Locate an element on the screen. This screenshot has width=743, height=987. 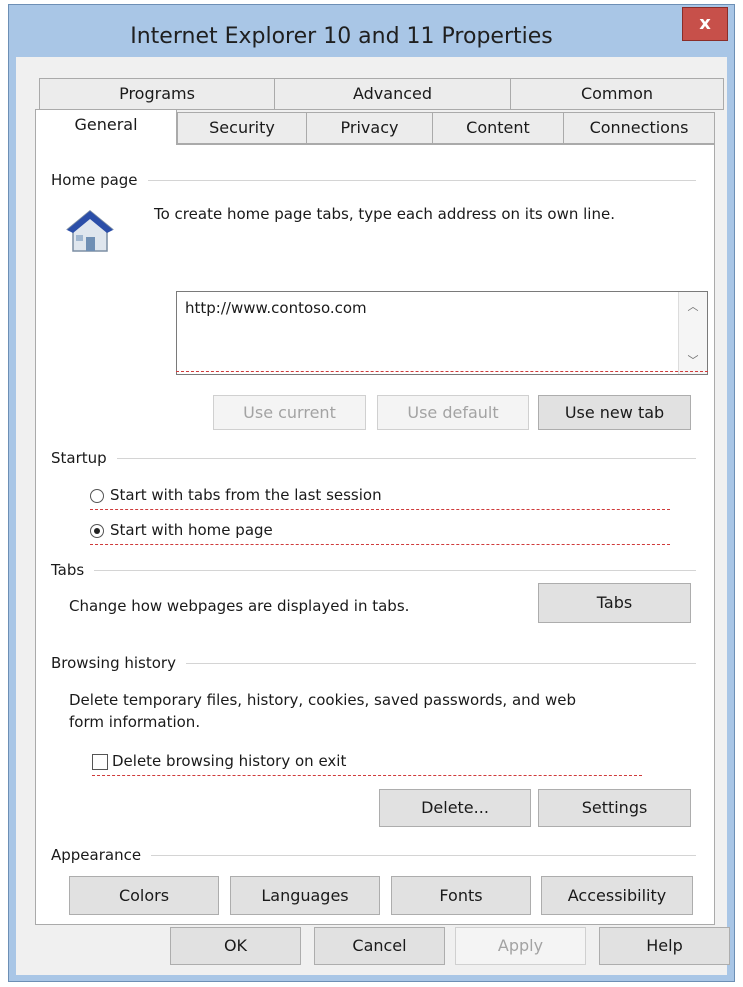
home-page-spellcheck-underline is located at coordinates (380, 544).